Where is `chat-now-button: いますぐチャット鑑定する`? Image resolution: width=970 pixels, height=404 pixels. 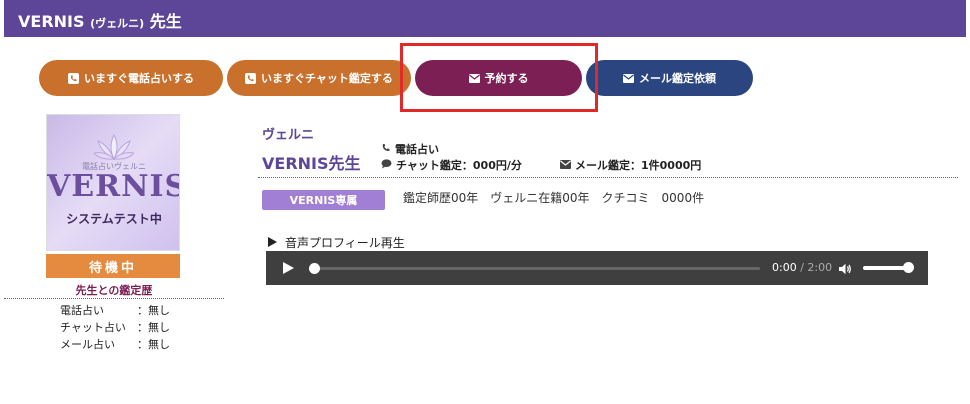
chat-now-button: いますぐチャット鑑定する is located at coordinates (319, 78).